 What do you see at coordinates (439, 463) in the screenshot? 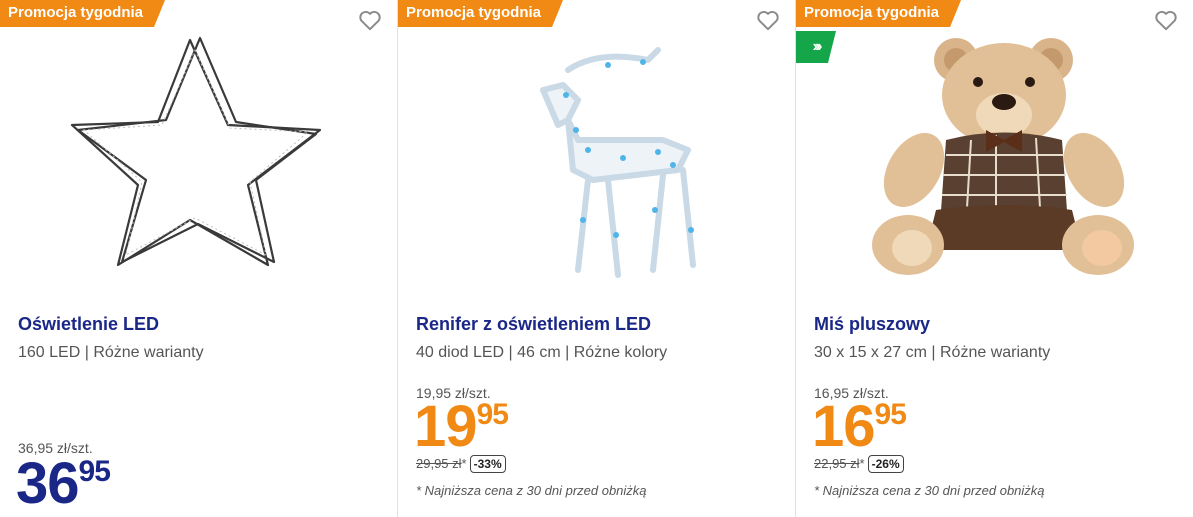
I see `old-price: 29,95 zł` at bounding box center [439, 463].